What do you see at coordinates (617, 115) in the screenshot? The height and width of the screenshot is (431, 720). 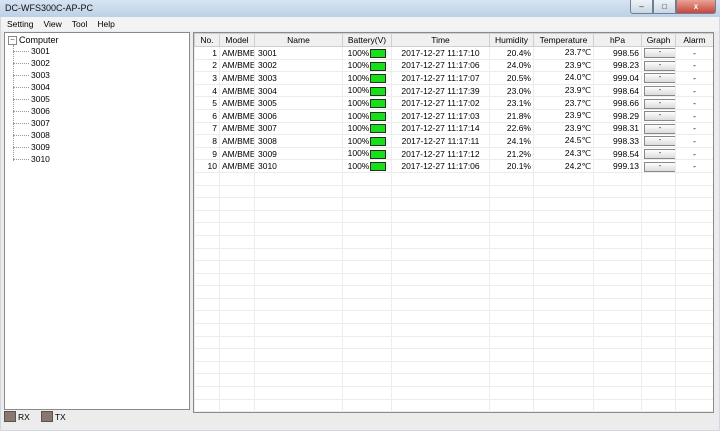 I see `cell-hpa: 998.29` at bounding box center [617, 115].